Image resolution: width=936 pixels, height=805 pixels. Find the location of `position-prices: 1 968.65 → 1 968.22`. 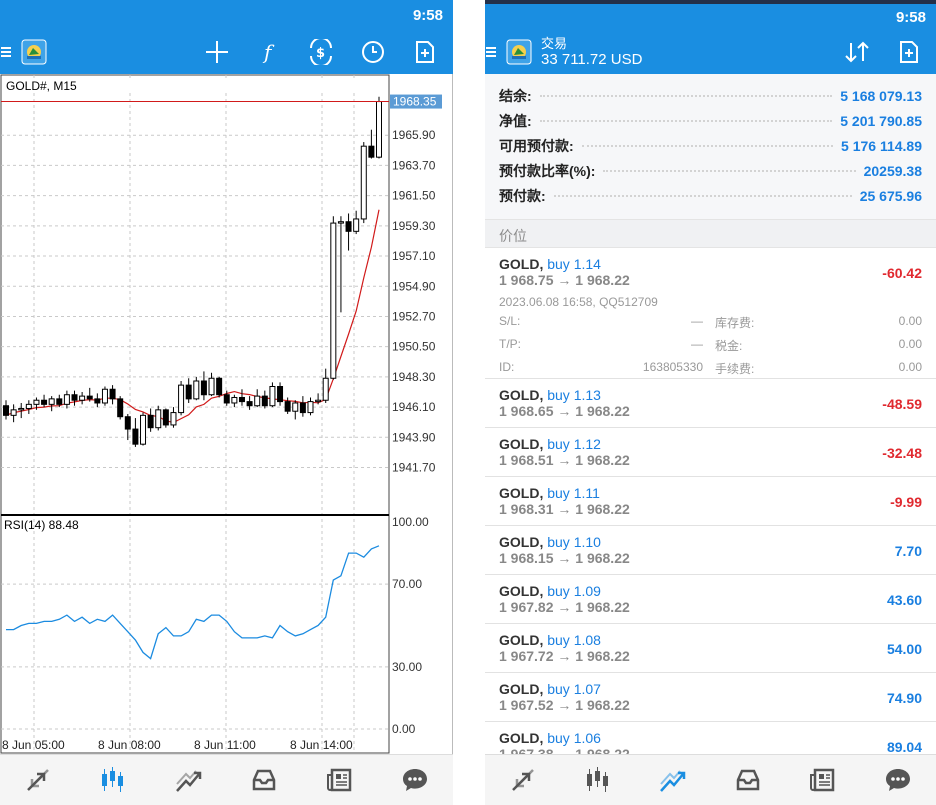

position-prices: 1 968.65 → 1 968.22 is located at coordinates (564, 411).